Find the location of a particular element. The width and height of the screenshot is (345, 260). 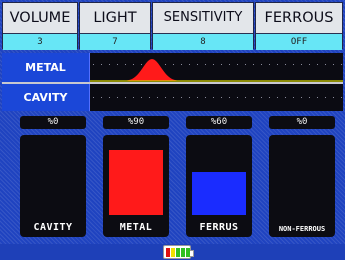

cavity-signal-plot is located at coordinates (216, 97).